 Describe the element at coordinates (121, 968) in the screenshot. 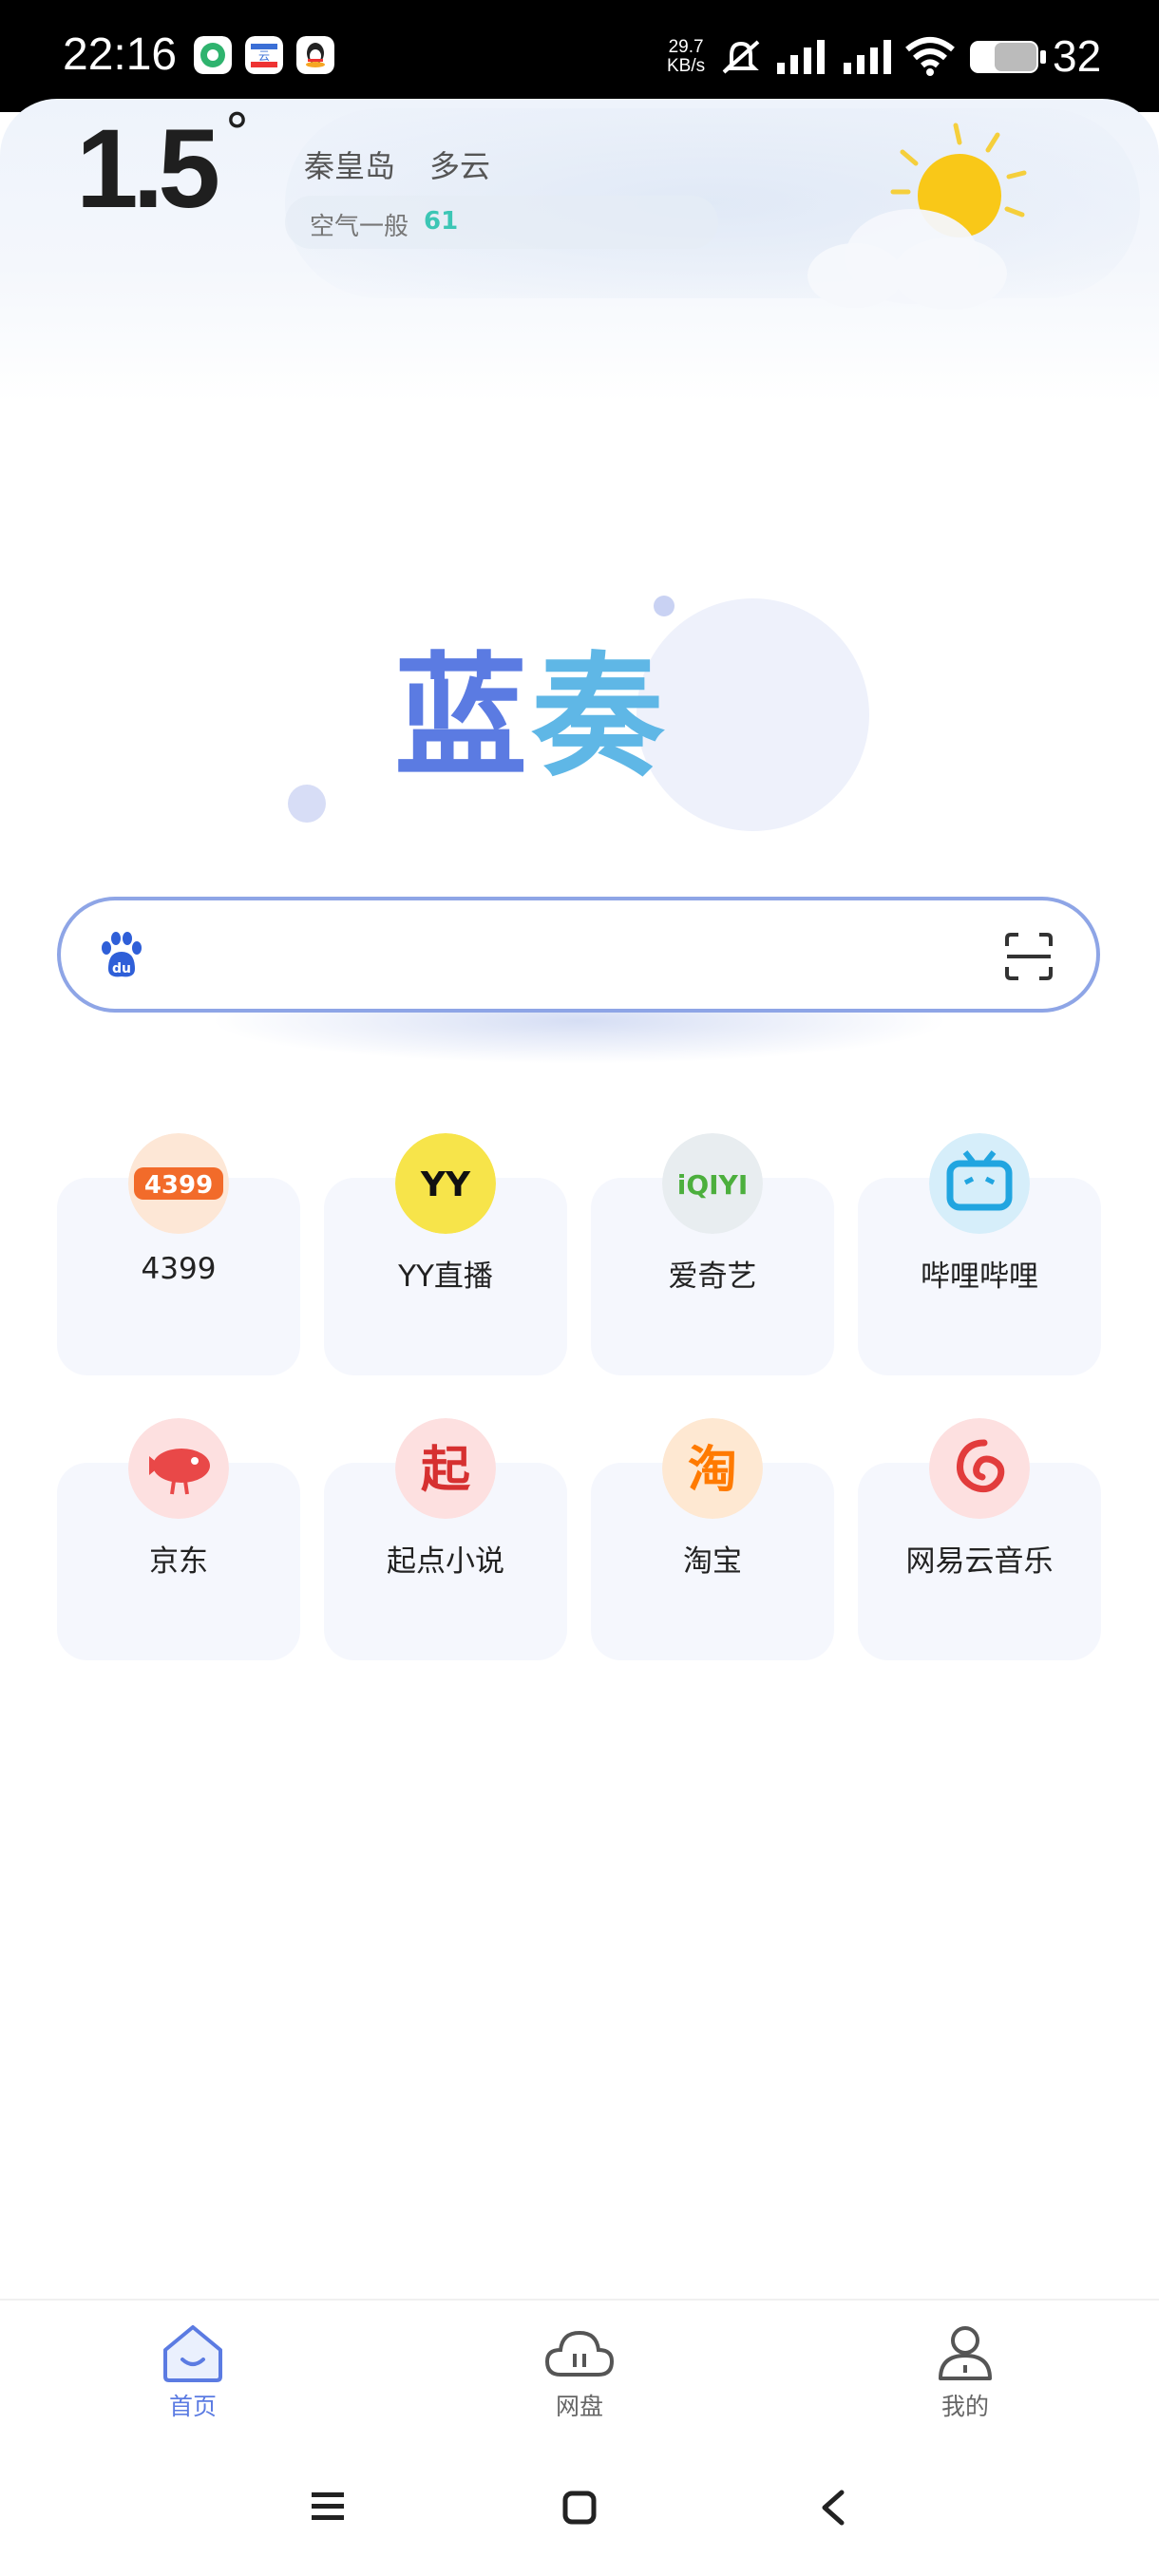

I see `svg-text: du` at that location.